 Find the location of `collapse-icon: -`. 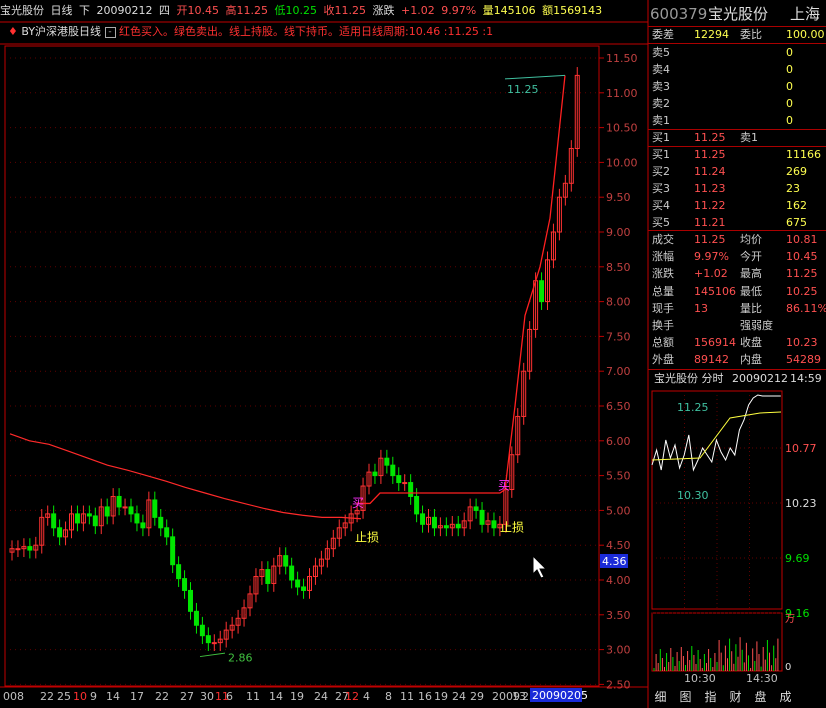

collapse-icon: - is located at coordinates (110, 32).